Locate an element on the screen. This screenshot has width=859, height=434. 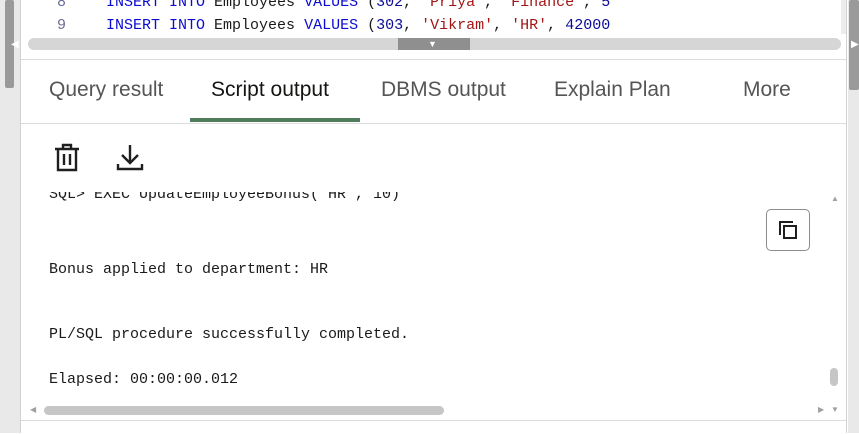
copy-output-button is located at coordinates (788, 230).